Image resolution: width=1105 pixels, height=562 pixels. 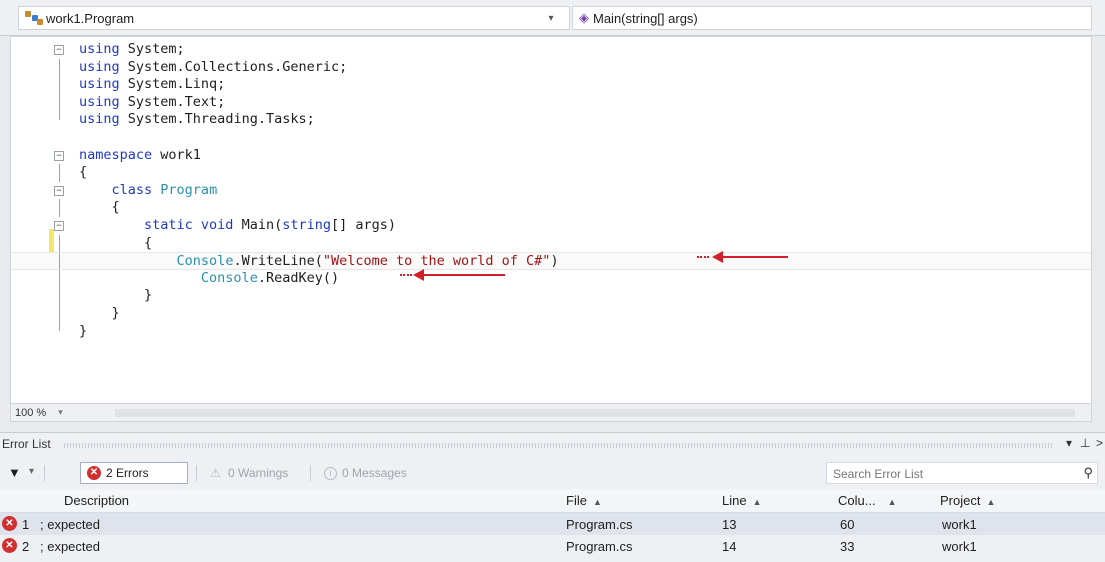 I want to click on row-number: 1, so click(x=26, y=524).